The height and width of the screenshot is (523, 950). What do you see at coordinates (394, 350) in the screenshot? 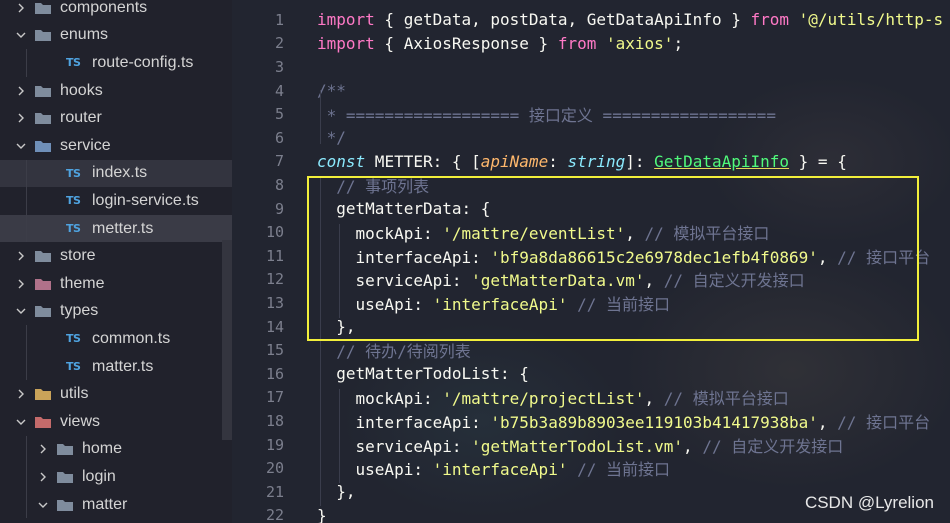
I see `code-text: // 待办/待阅列表` at bounding box center [394, 350].